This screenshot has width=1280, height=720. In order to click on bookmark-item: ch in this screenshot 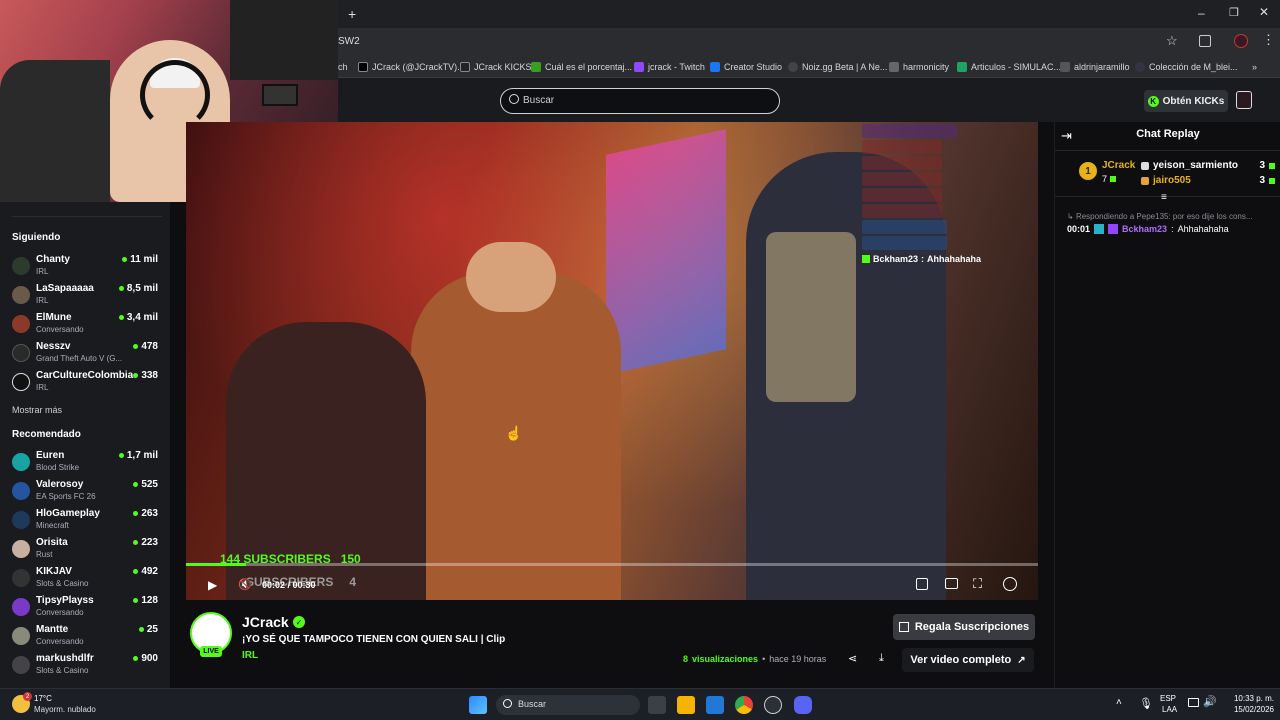, I will do `click(343, 67)`.